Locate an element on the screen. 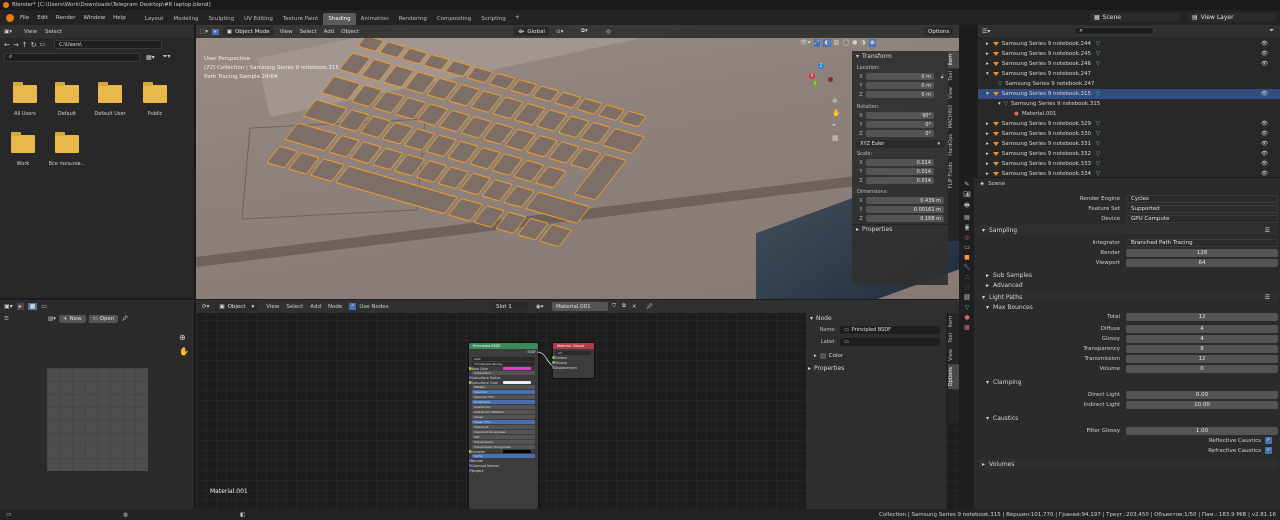 This screenshot has width=1280, height=520. wireframe-shading-icon: ◯ is located at coordinates (845, 43).